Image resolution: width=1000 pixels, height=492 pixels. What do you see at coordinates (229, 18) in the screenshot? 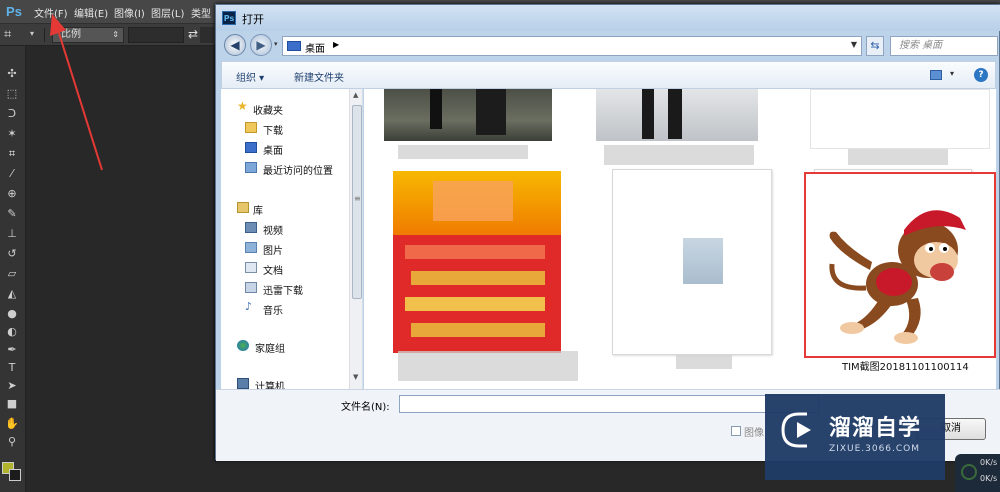
I see `photoshop-app-icon: Ps` at bounding box center [229, 18].